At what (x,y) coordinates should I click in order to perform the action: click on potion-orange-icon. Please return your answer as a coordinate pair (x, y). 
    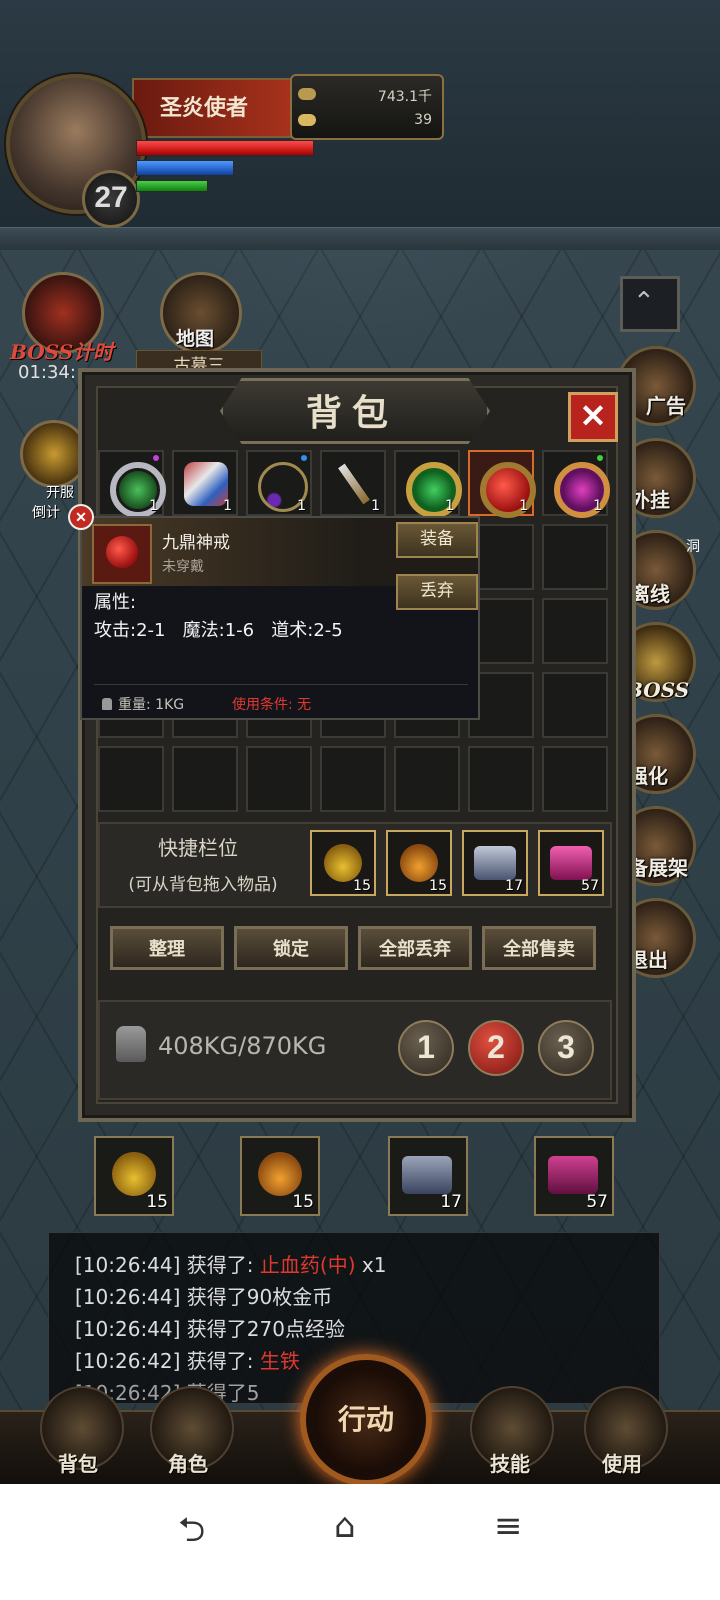
    Looking at the image, I should click on (280, 1174).